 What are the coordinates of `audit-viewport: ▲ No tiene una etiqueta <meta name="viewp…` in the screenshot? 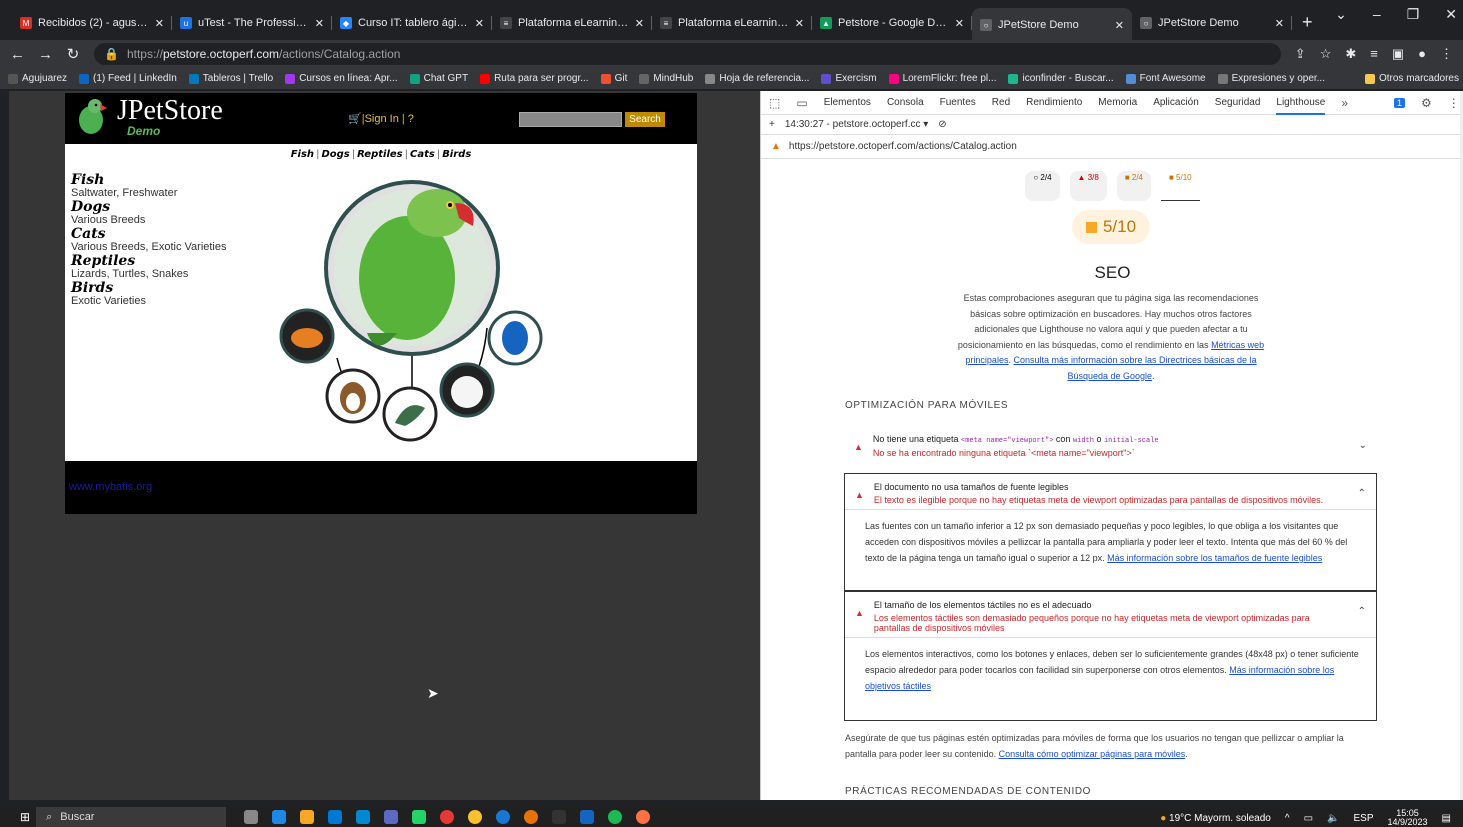 It's located at (1110, 444).